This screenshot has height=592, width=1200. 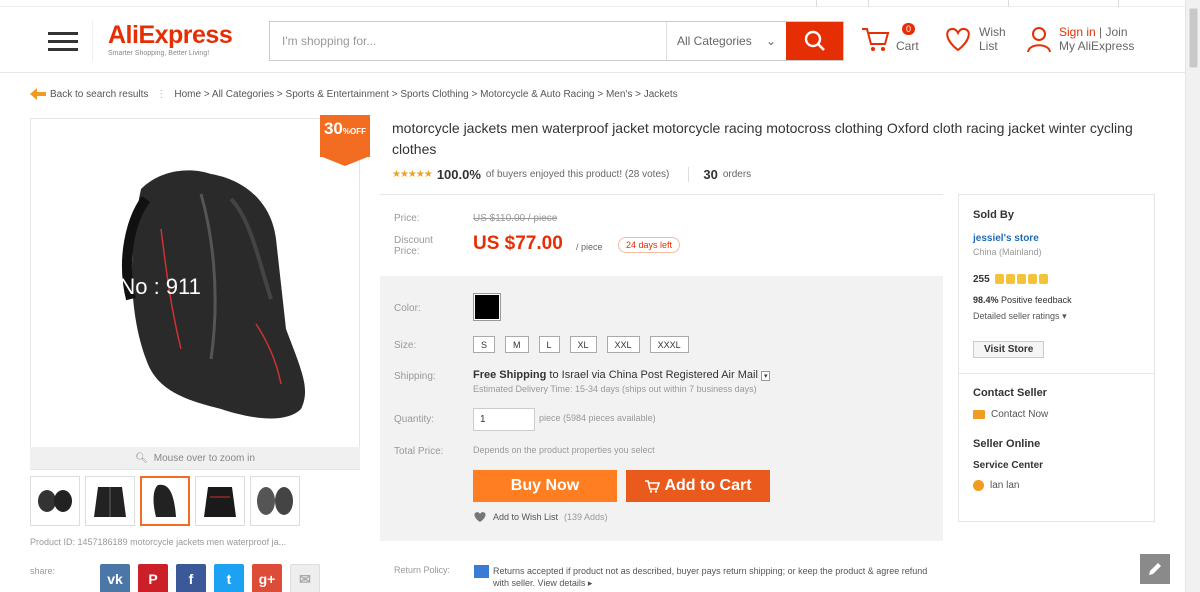 I want to click on store-location: China (Mainland), so click(x=1007, y=252).